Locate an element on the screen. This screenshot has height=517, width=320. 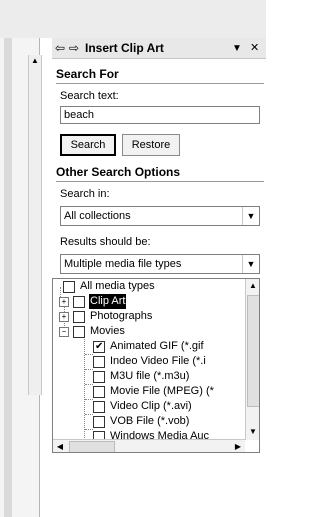
search-text-label: Search text: is located at coordinates (89, 96).